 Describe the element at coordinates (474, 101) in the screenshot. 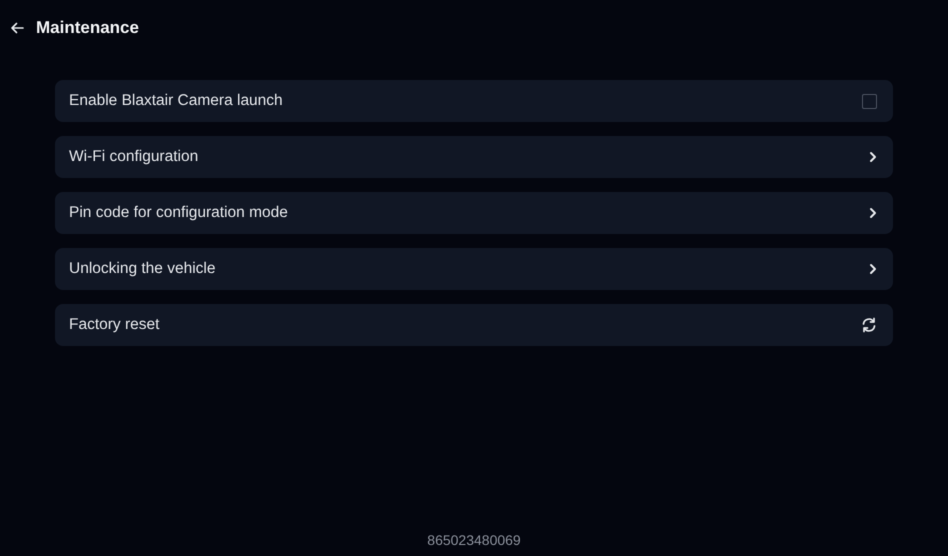

I see `settings-row: Enable Blaxtair Camera launch` at that location.